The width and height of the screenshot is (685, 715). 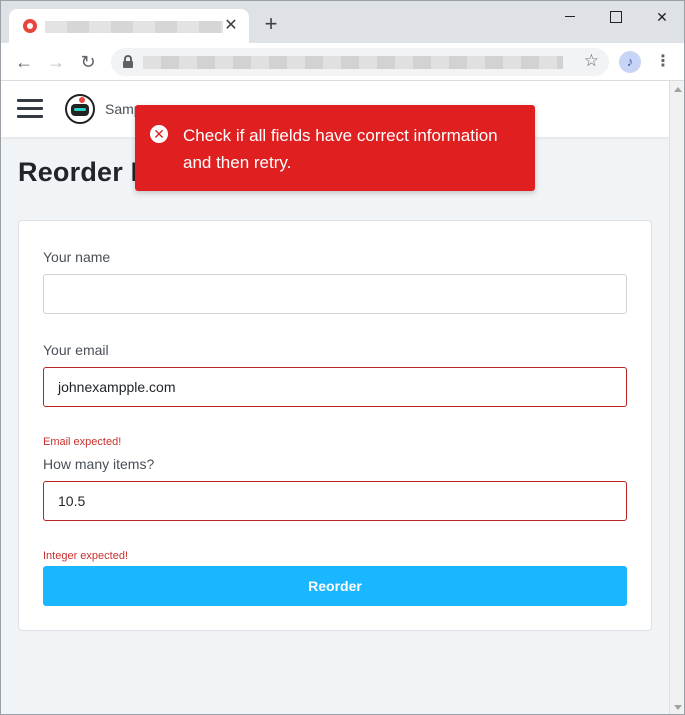 I want to click on scroll-up-arrow-icon, so click(x=678, y=89).